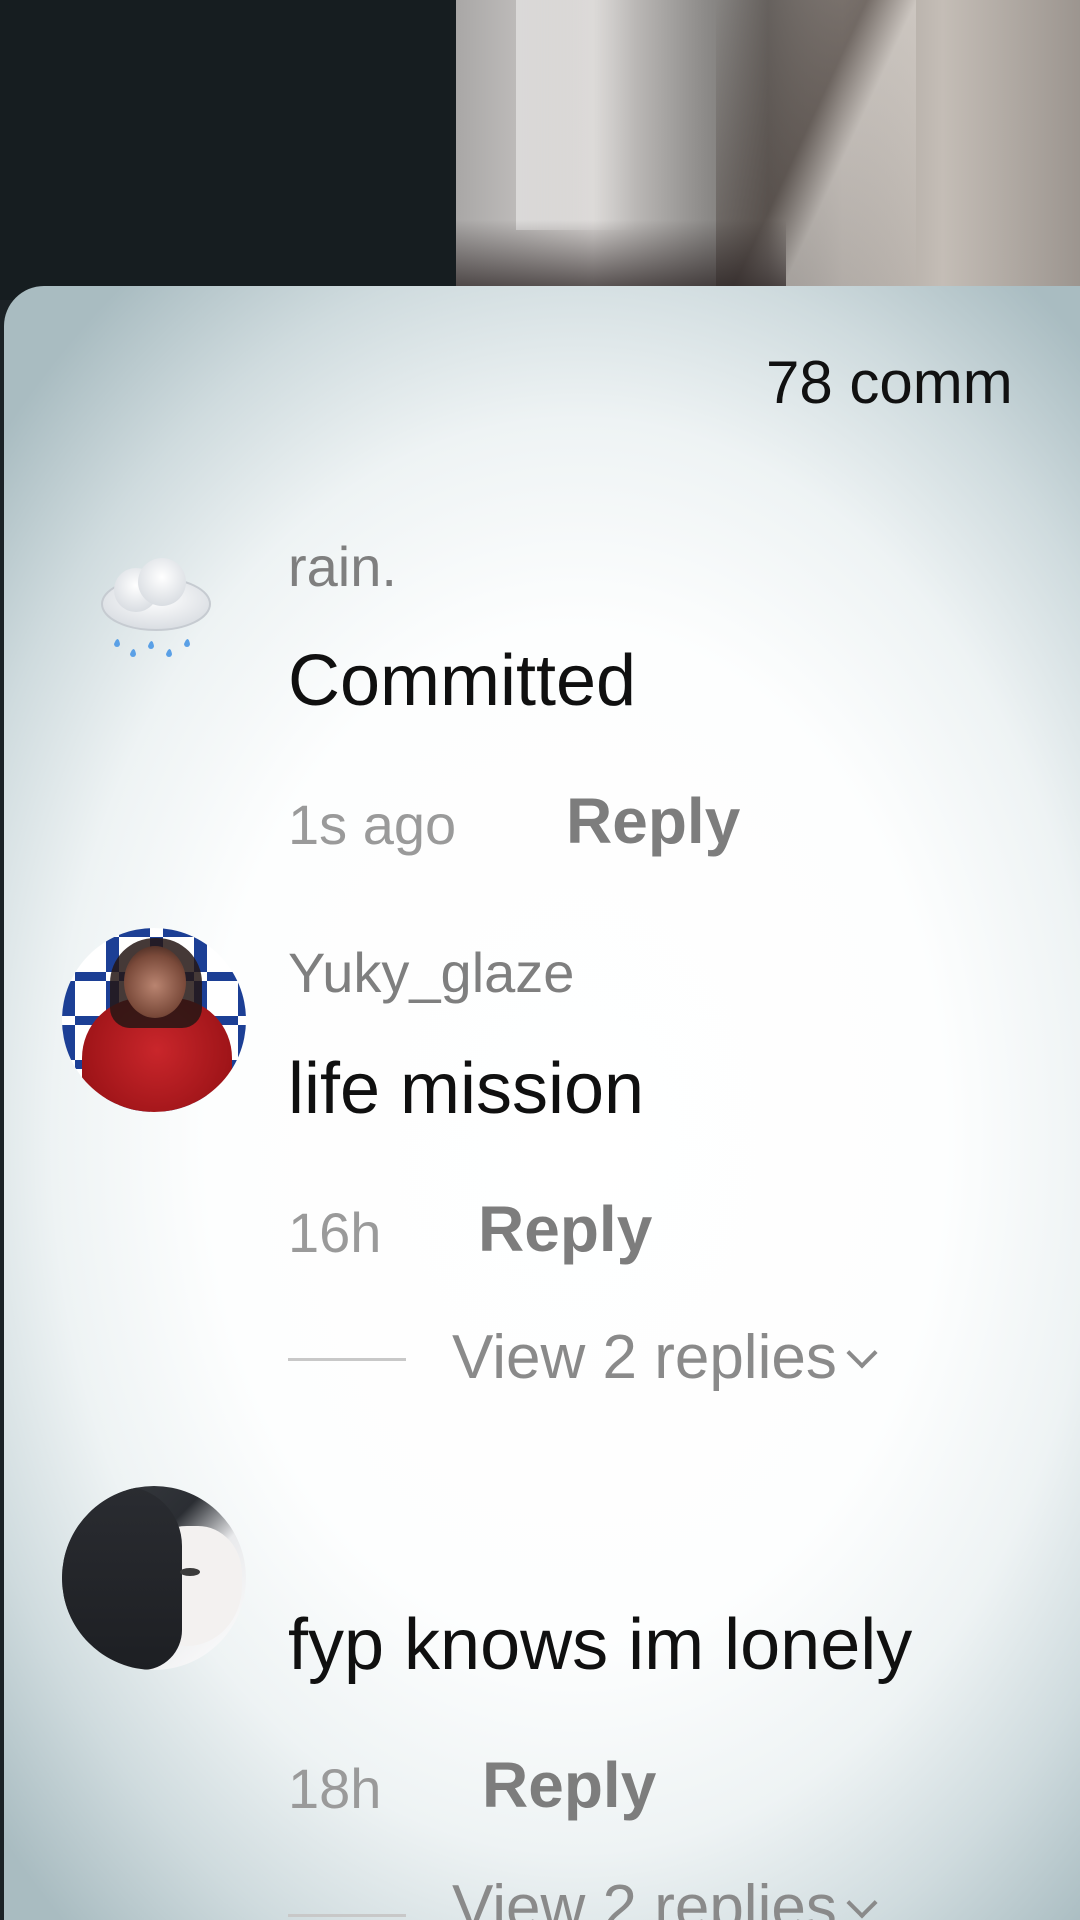  Describe the element at coordinates (466, 1089) in the screenshot. I see `comment-text: life mission` at that location.